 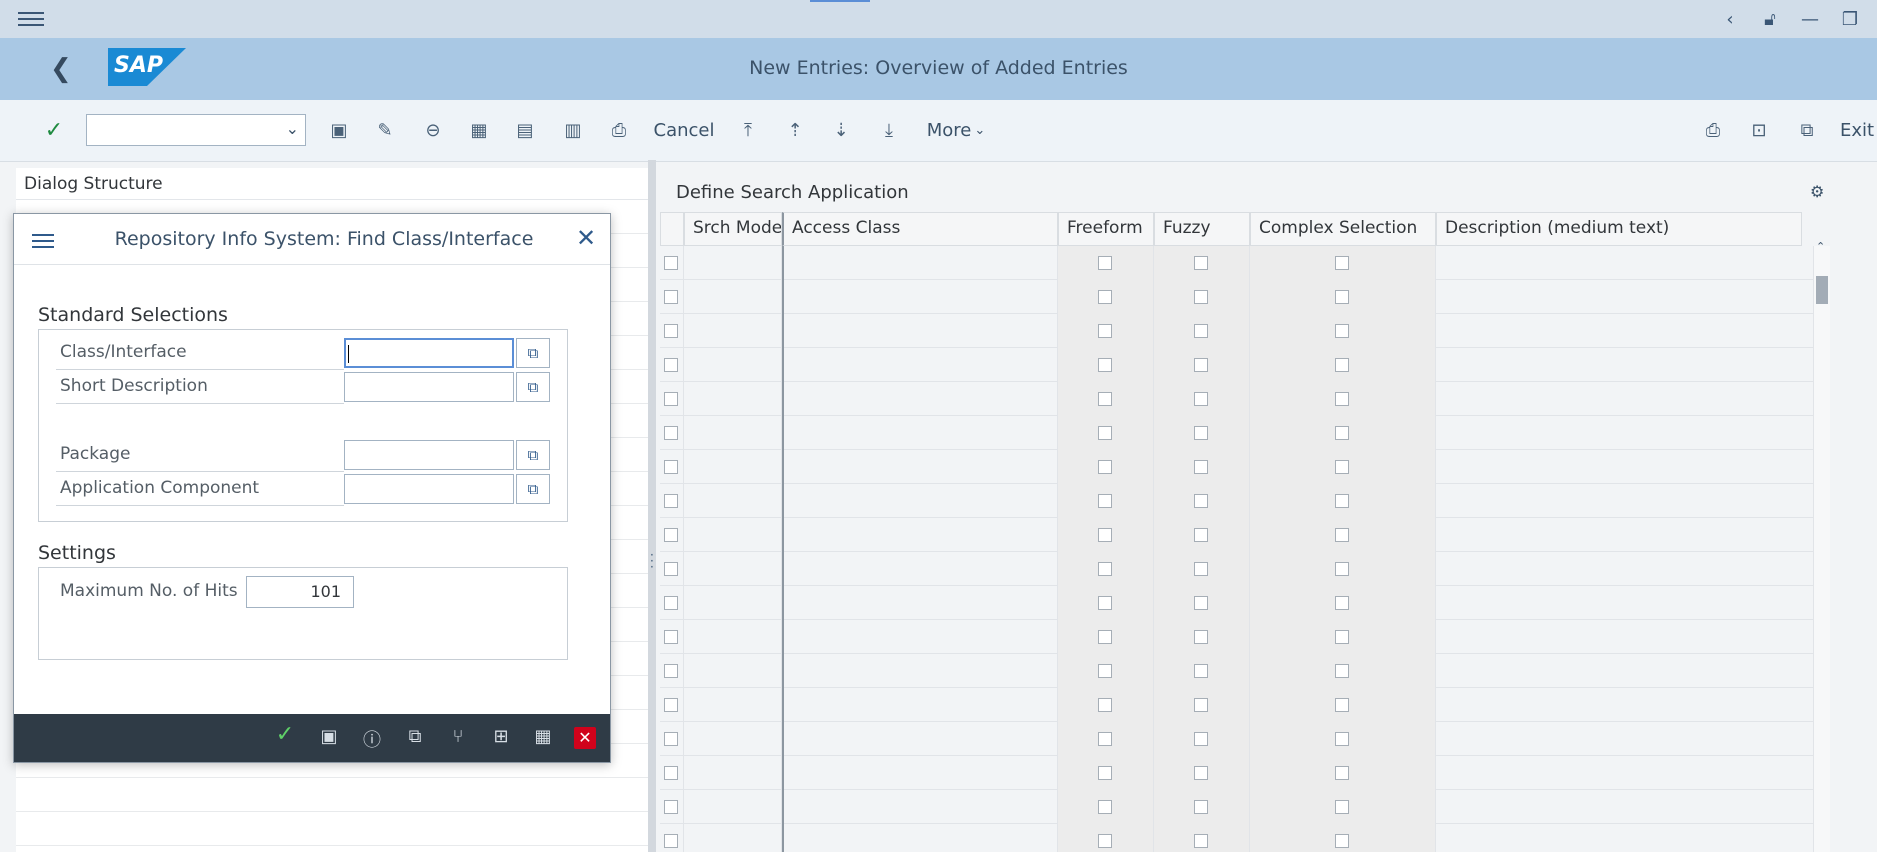 What do you see at coordinates (889, 130) in the screenshot?
I see `last-page-icon: ⤓` at bounding box center [889, 130].